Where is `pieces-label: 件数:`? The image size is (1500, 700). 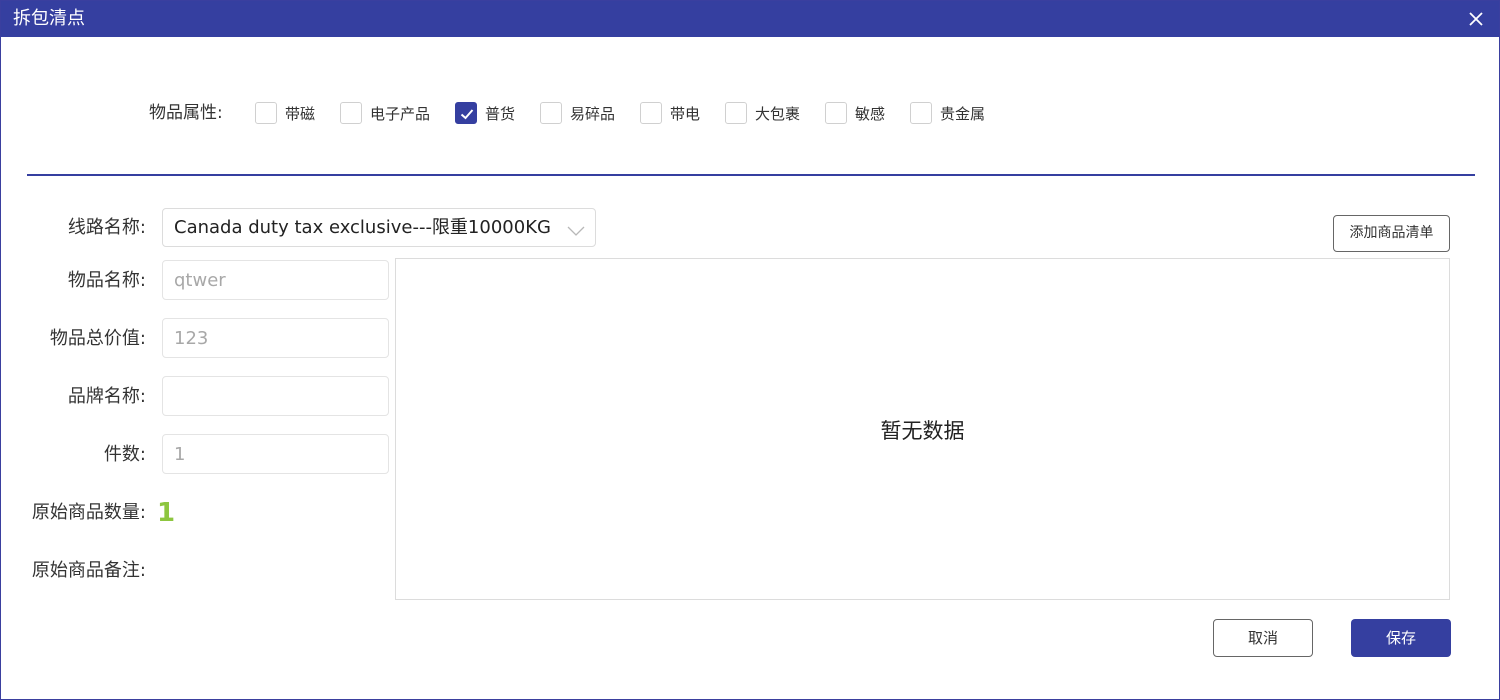 pieces-label: 件数: is located at coordinates (124, 454).